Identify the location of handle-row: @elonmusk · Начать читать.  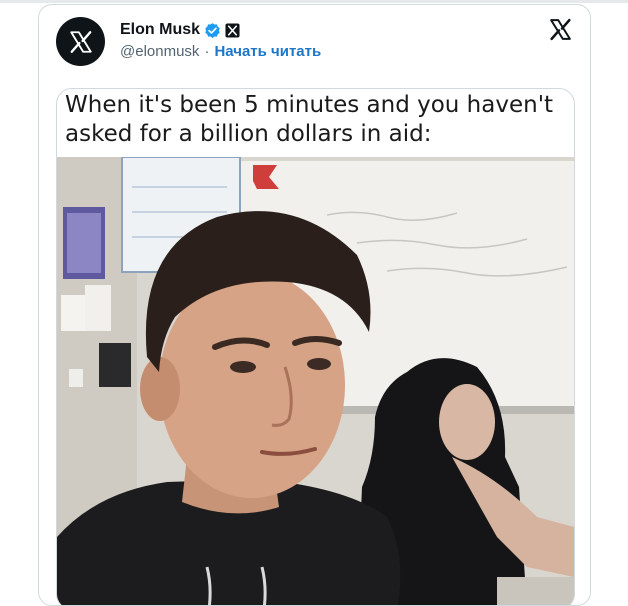
(220, 51).